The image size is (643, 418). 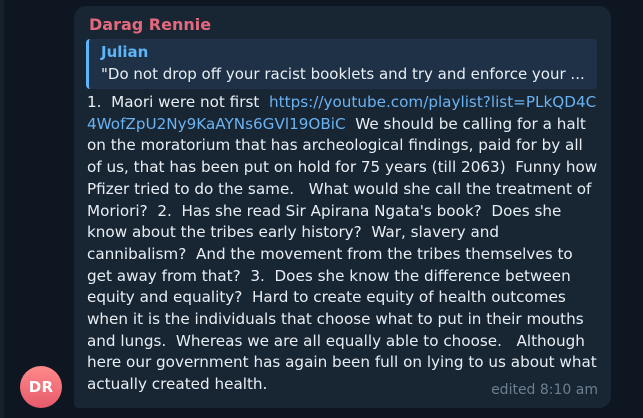 I want to click on avatar: DR, so click(x=41, y=387).